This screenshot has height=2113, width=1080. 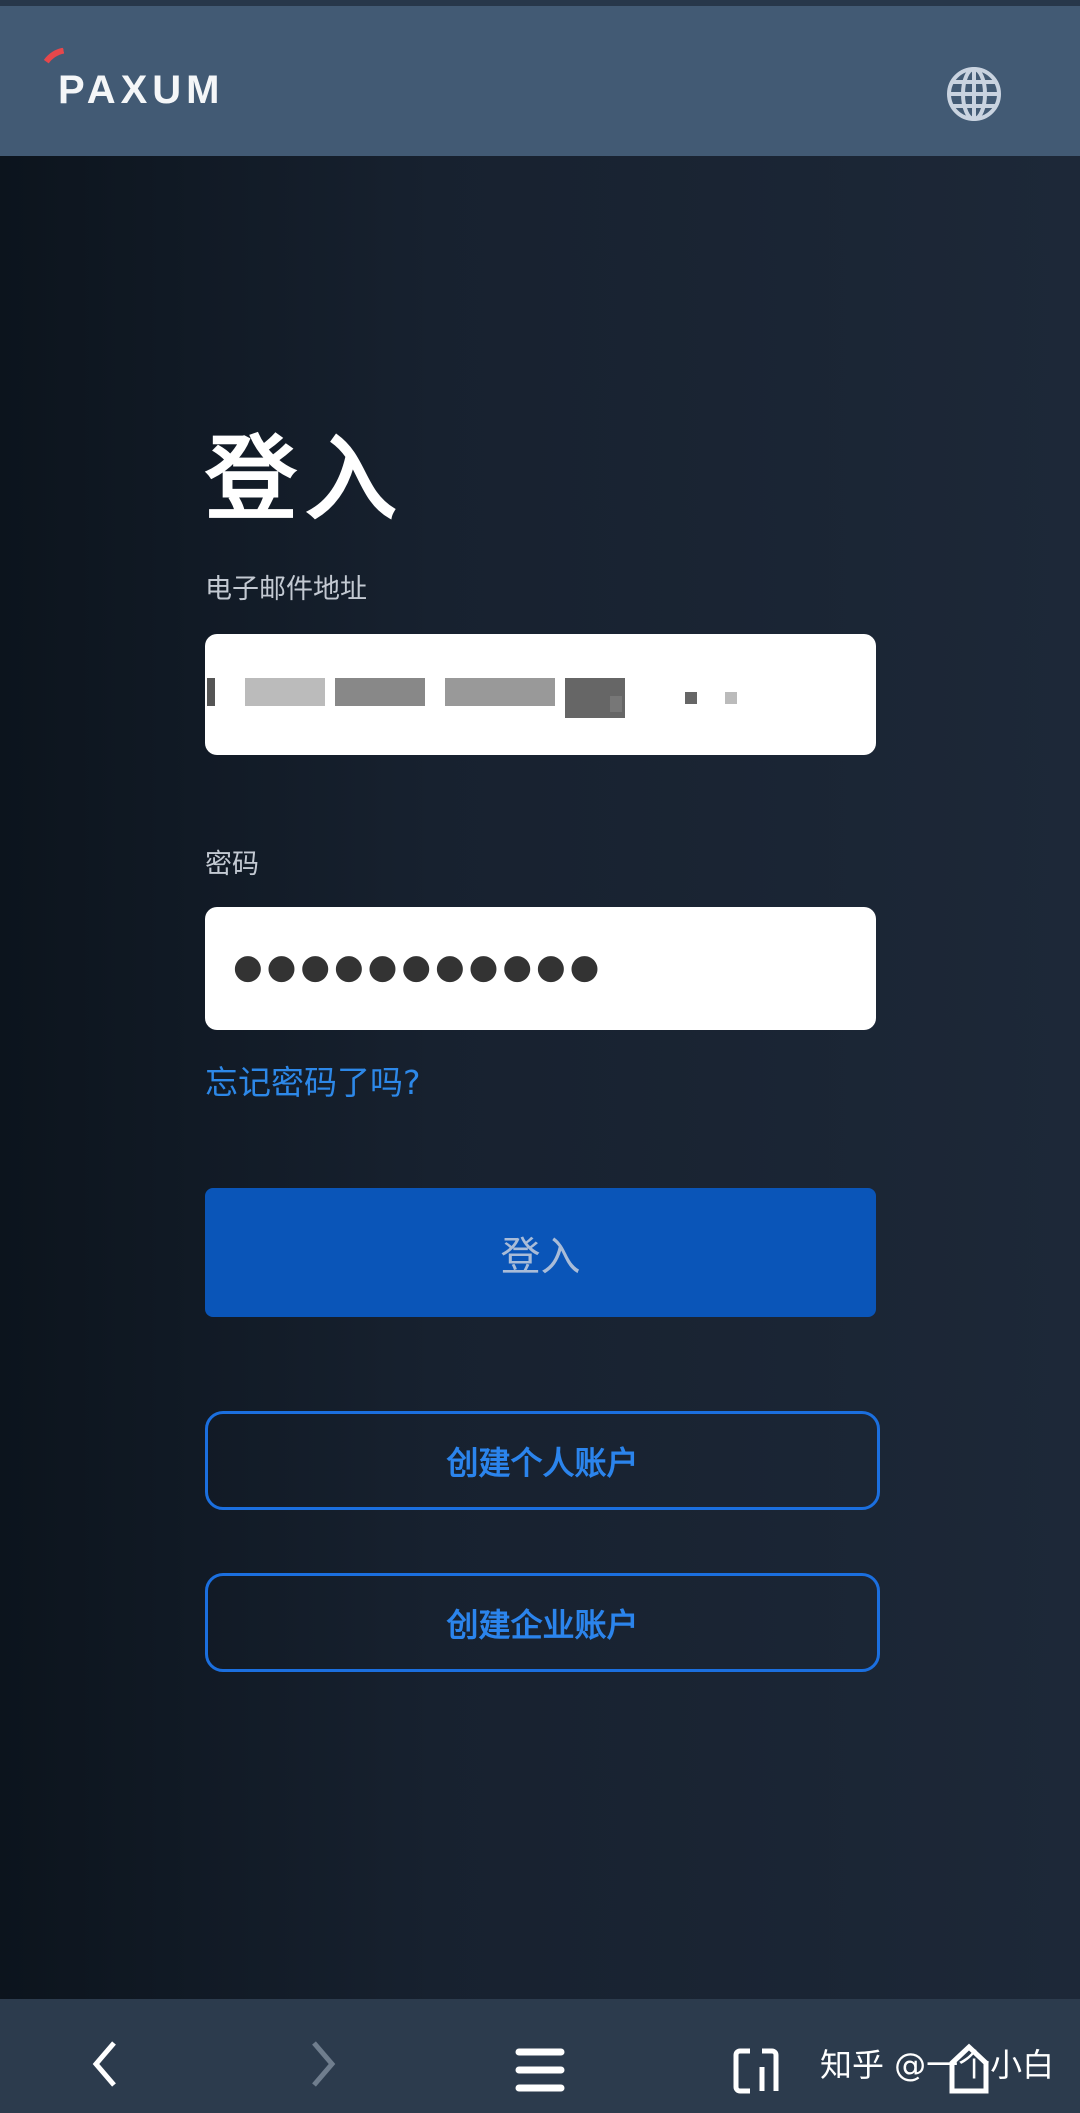 I want to click on watermark: 知乎 @一个小白, so click(x=937, y=2065).